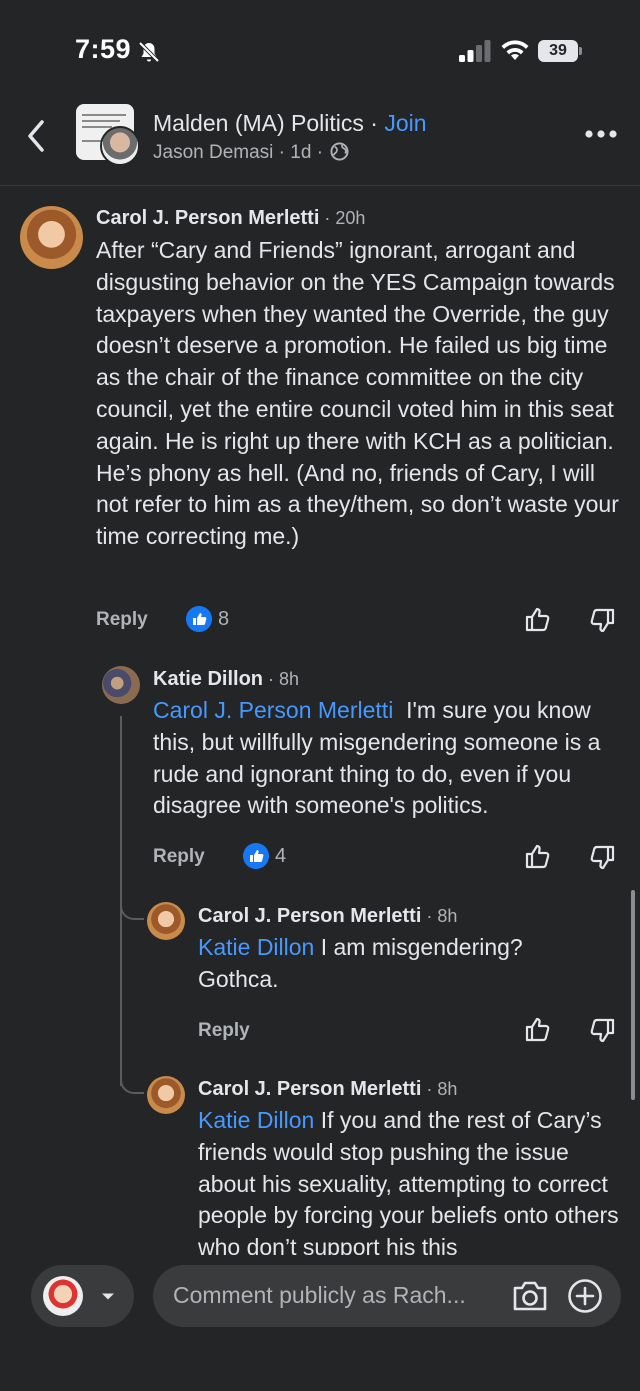 This screenshot has width=640, height=1391. Describe the element at coordinates (405, 123) in the screenshot. I see `join-button: Join` at that location.